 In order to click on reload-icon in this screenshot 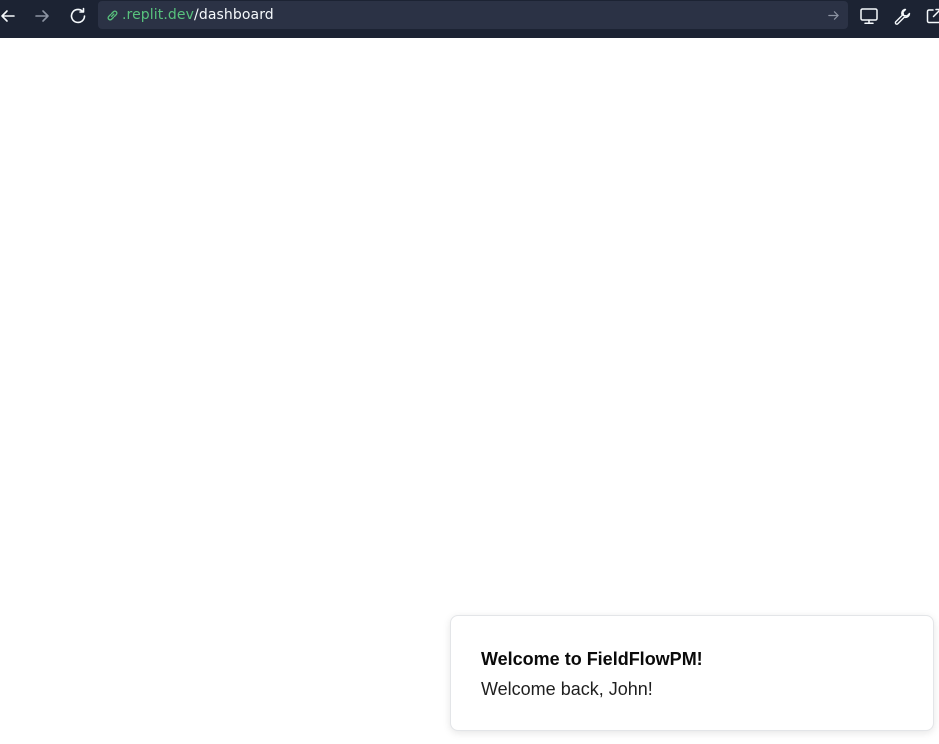, I will do `click(78, 15)`.